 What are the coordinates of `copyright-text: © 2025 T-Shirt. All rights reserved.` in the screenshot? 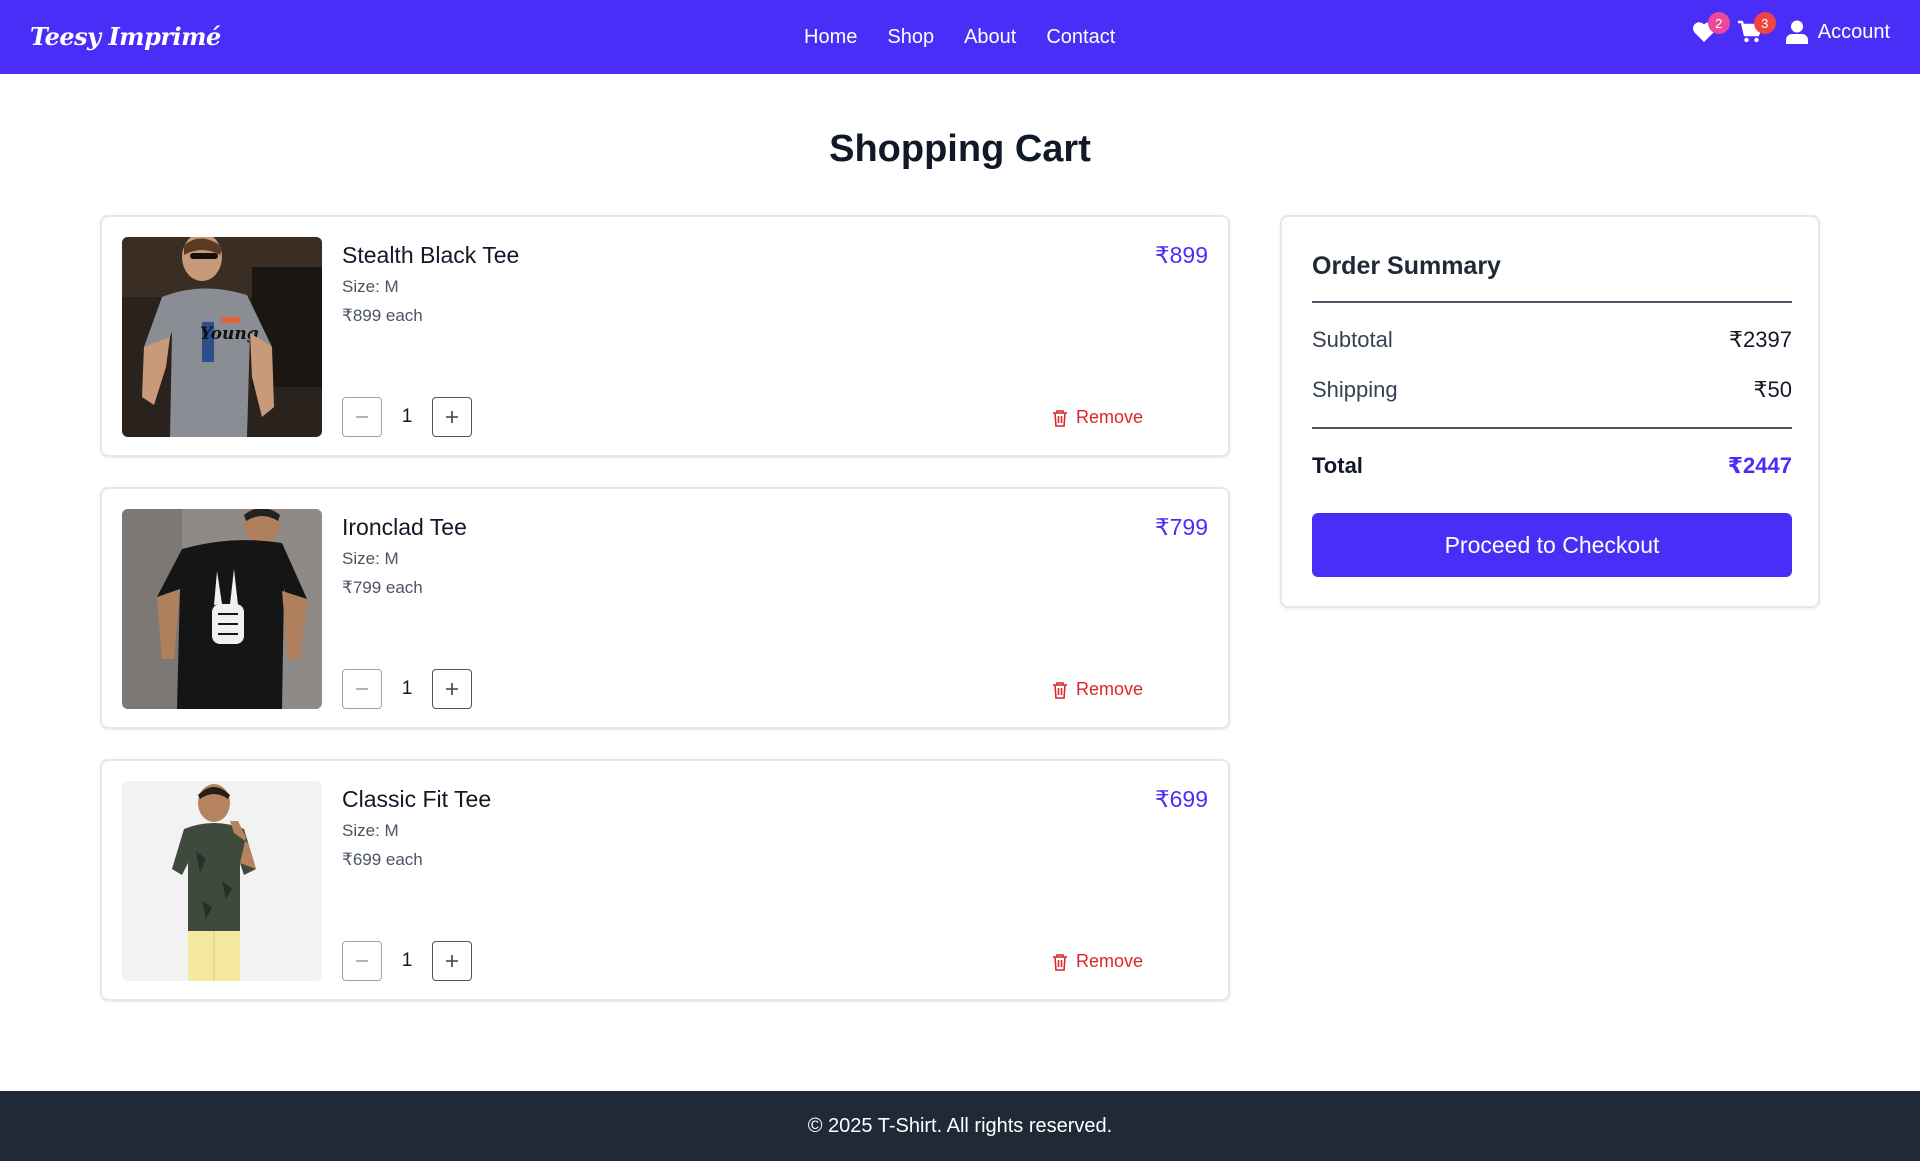 It's located at (960, 1125).